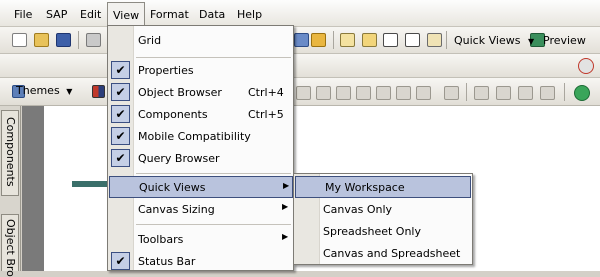  I want to click on quick-views-dropdown: Quick Views ▼, so click(494, 41).